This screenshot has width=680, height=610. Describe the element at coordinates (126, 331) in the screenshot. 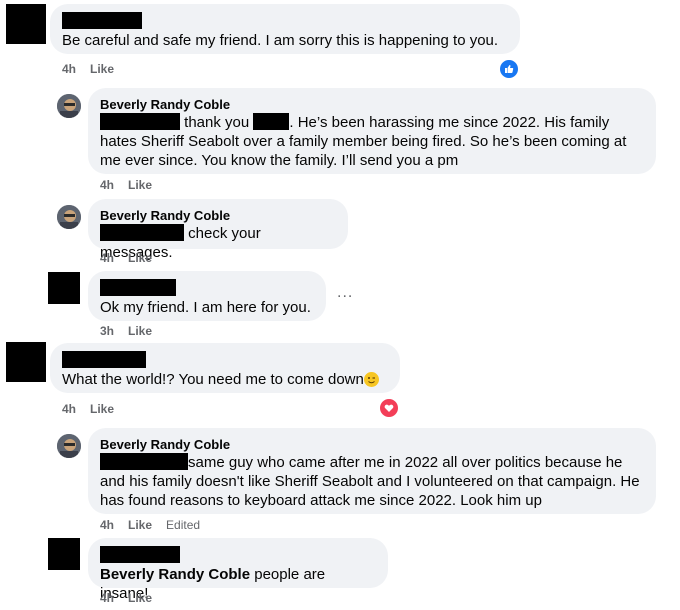

I see `comment-meta: 3h Like` at that location.